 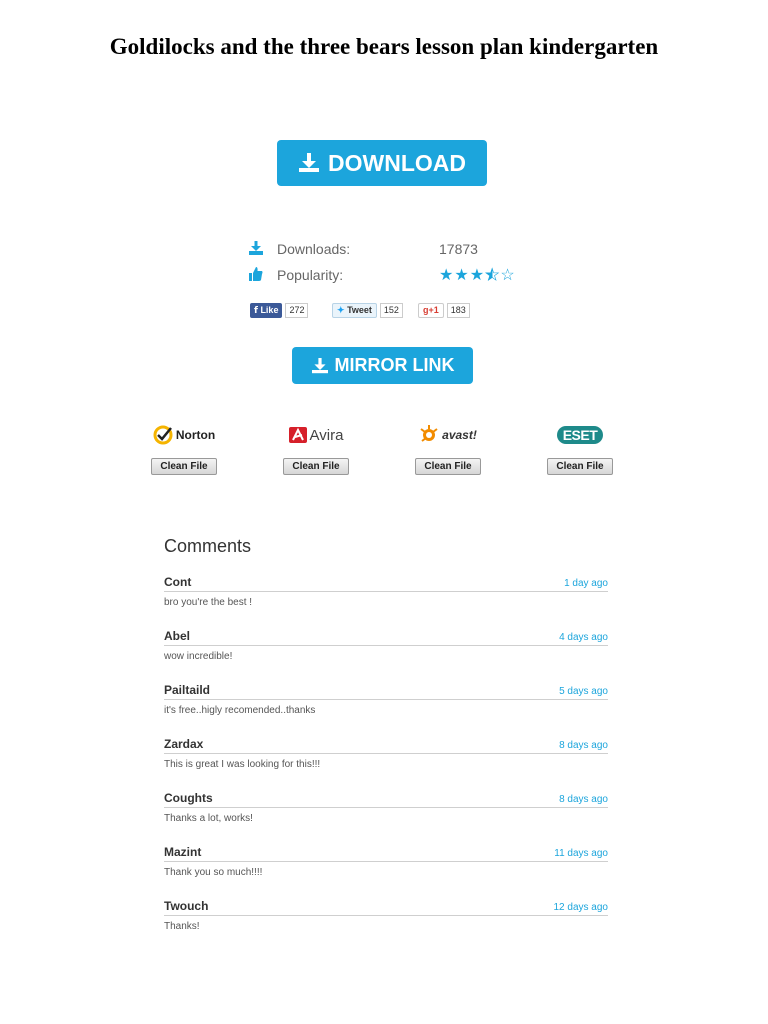 I want to click on avast-icon, so click(x=429, y=433).